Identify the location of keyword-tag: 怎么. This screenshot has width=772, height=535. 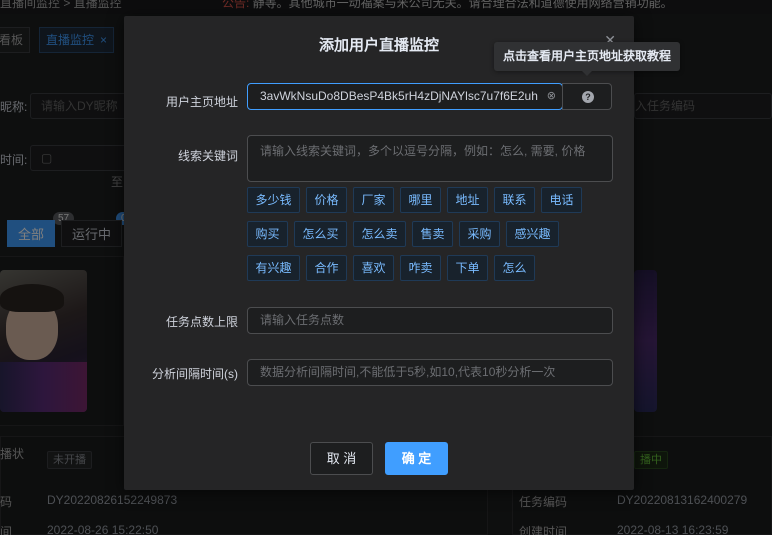
(514, 268).